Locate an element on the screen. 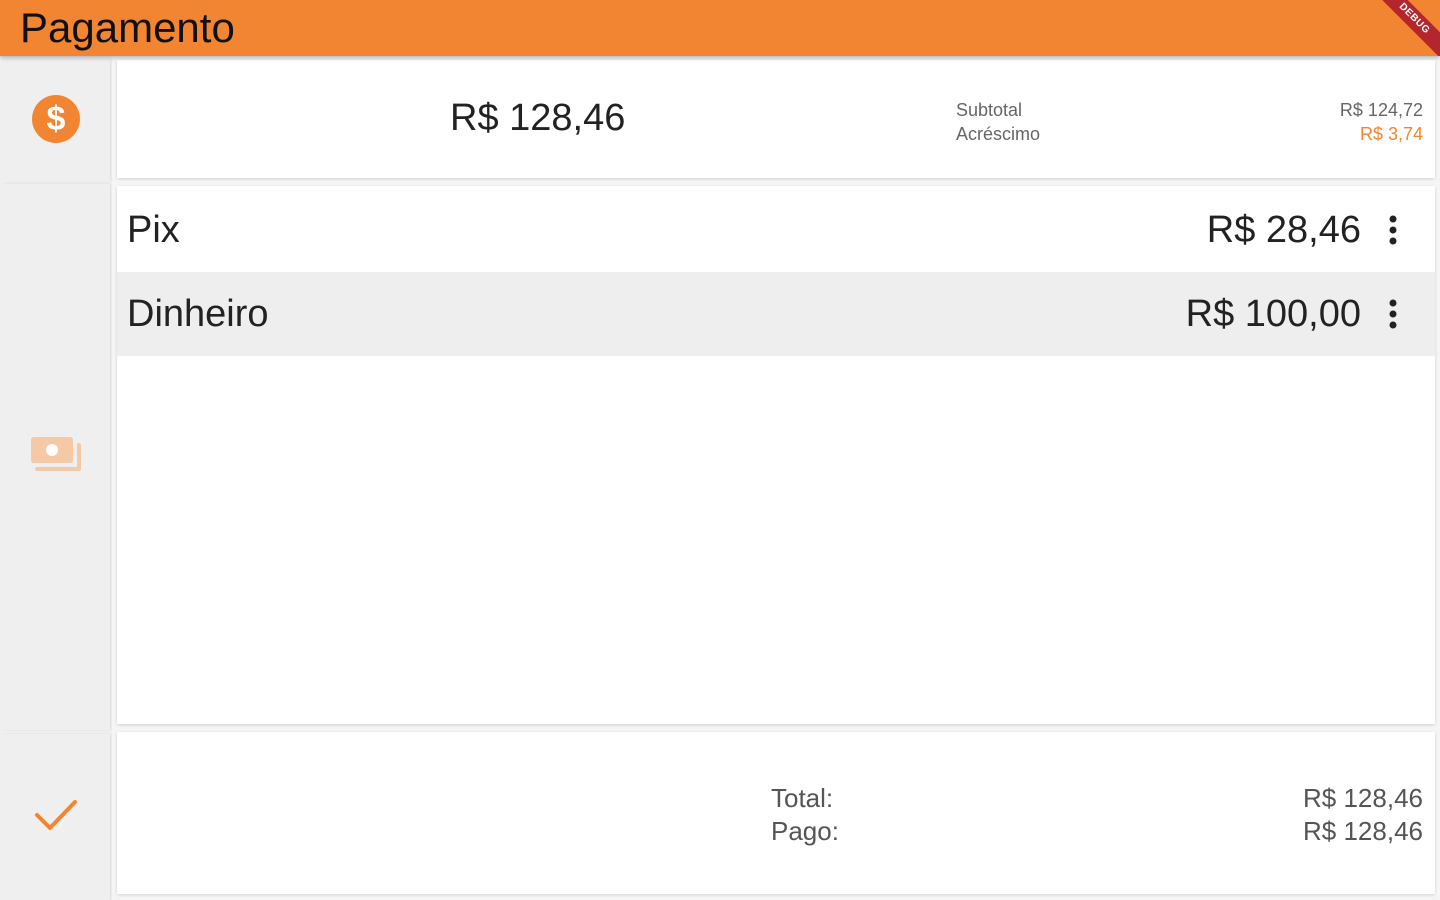  payment-amount: R$ 28,46 is located at coordinates (1283, 230).